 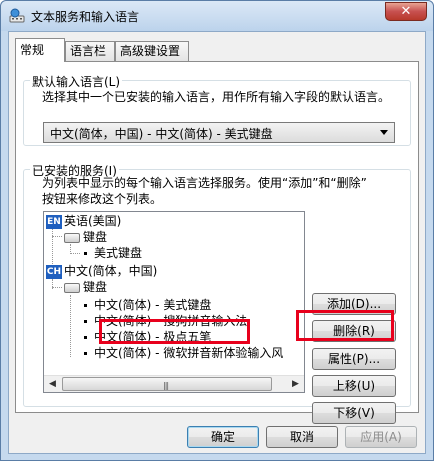 What do you see at coordinates (354, 386) in the screenshot?
I see `move-up-button: 上移(U)` at bounding box center [354, 386].